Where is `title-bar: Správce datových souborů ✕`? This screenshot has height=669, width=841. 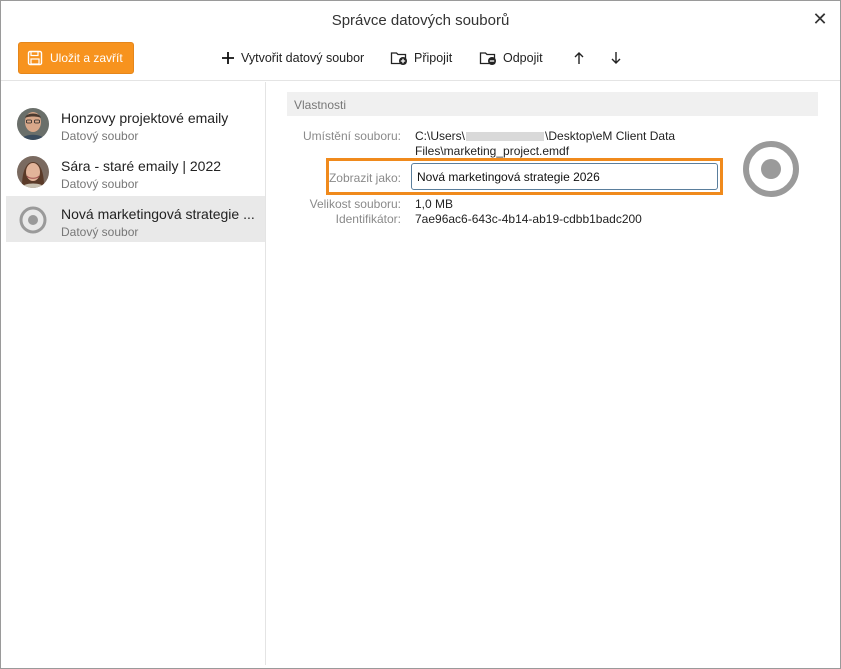 title-bar: Správce datových souborů ✕ is located at coordinates (420, 21).